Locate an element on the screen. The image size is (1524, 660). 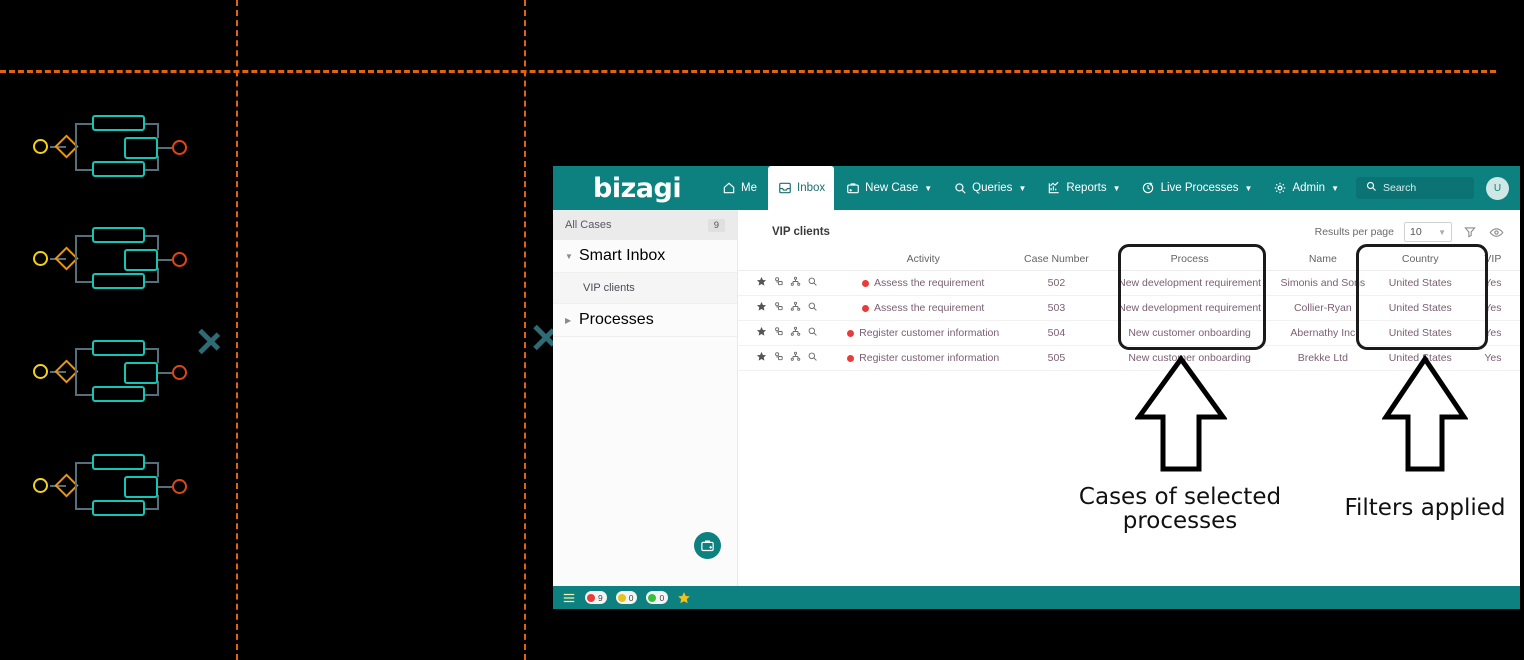
activity-label: Assess the requirement is located at coordinates (929, 308).